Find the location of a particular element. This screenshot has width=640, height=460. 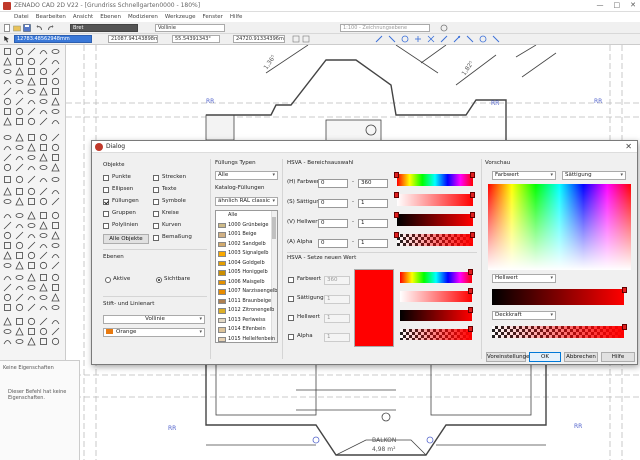

catalog-select: ähnlich RAL classic ▾ is located at coordinates (246, 201).